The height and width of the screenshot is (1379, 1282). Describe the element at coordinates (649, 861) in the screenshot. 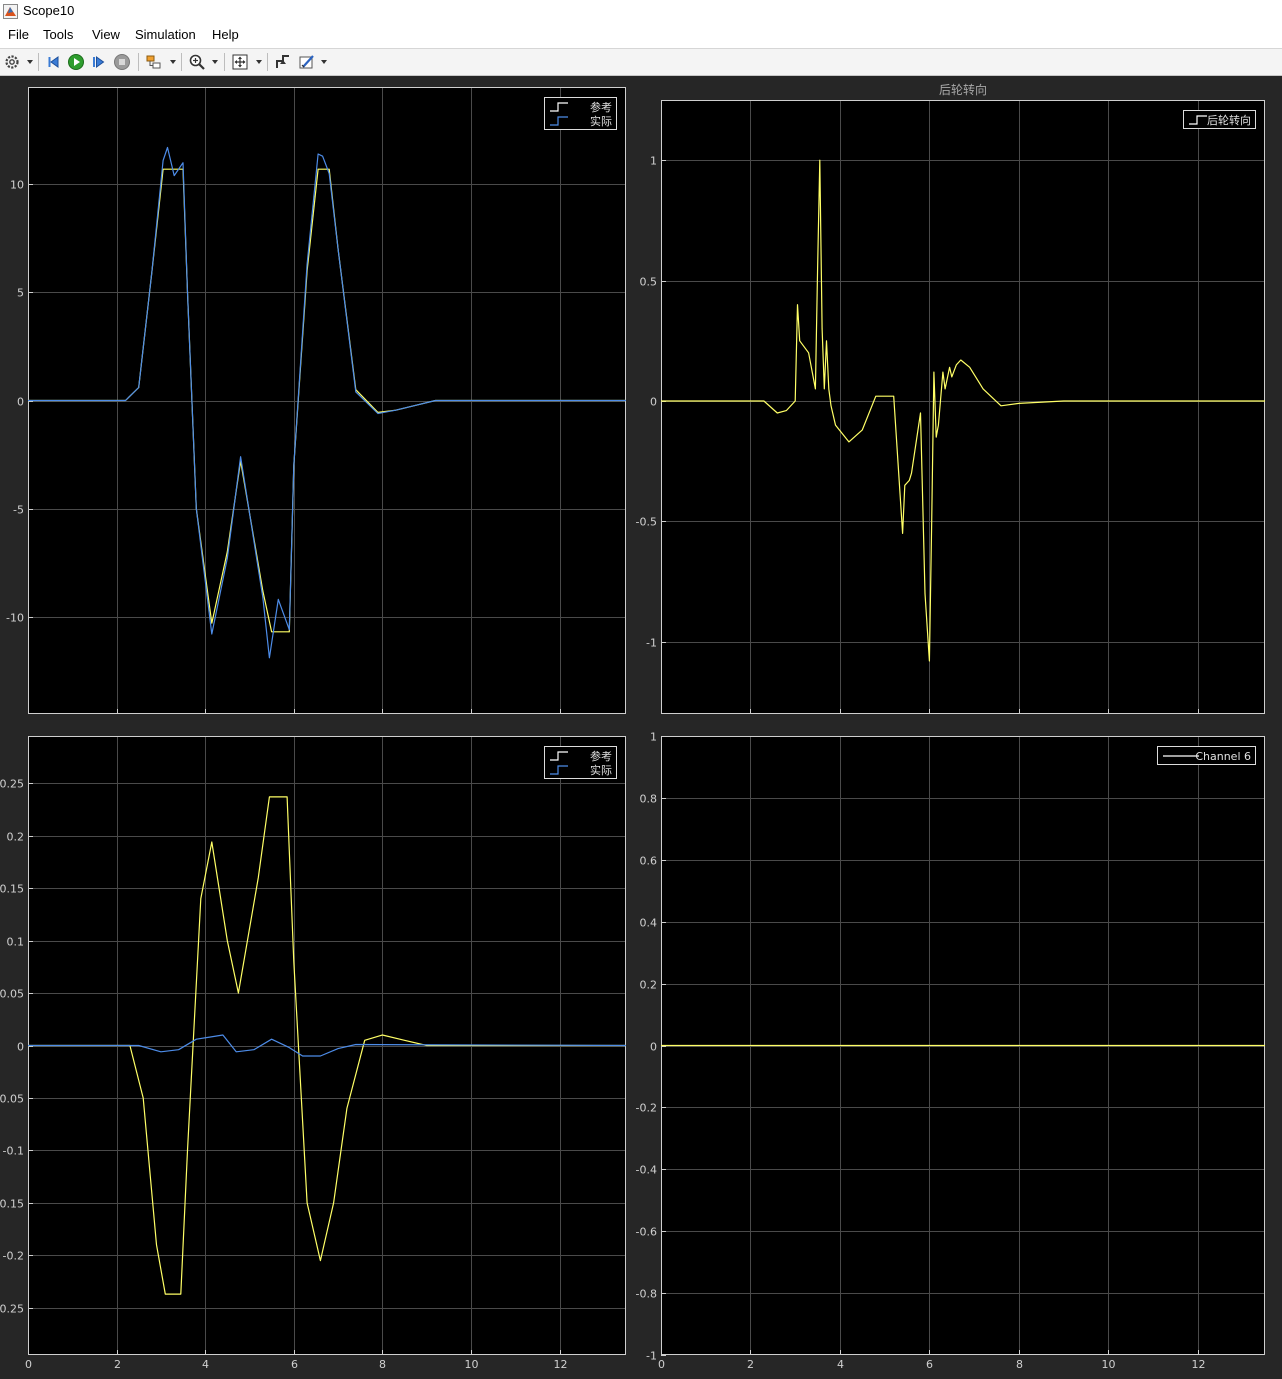

I see `y-tick-label: 0.6` at that location.